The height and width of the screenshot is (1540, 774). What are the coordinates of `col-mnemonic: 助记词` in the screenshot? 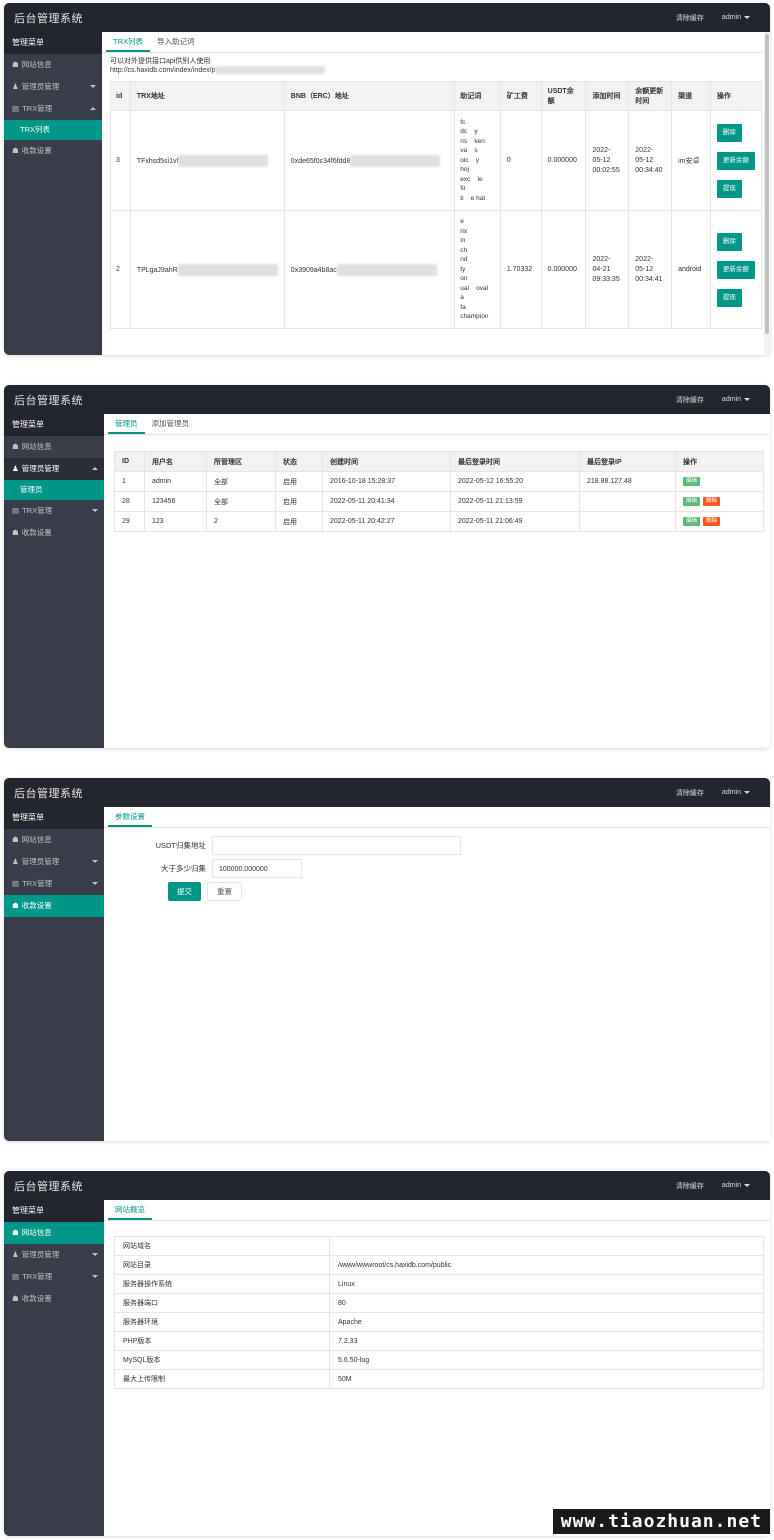 It's located at (477, 96).